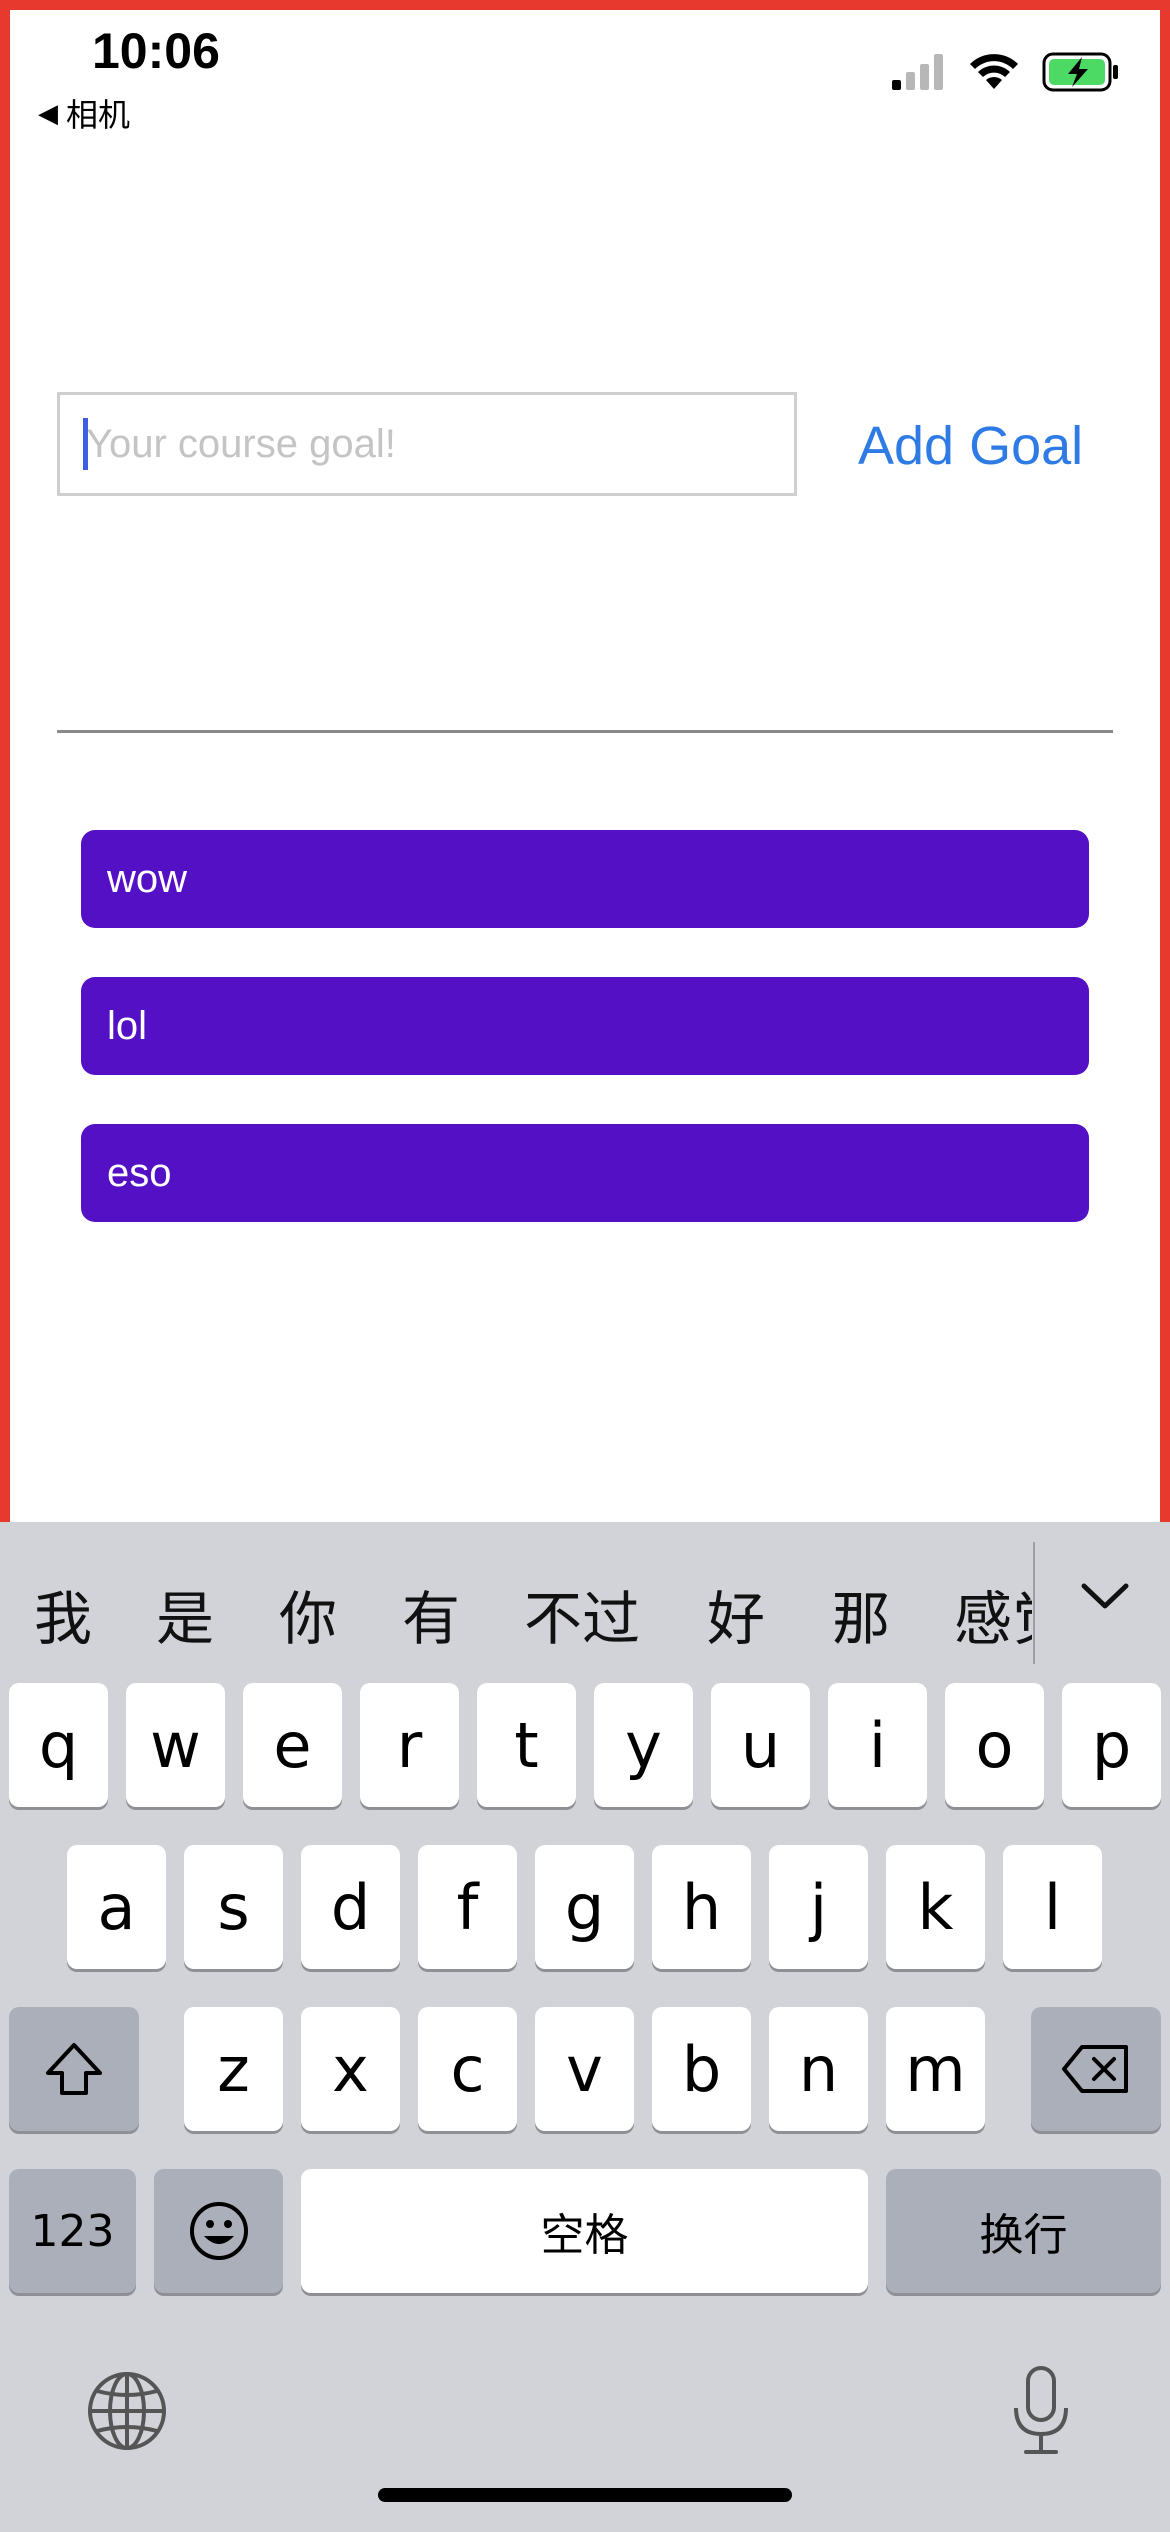  I want to click on status-icons, so click(1006, 72).